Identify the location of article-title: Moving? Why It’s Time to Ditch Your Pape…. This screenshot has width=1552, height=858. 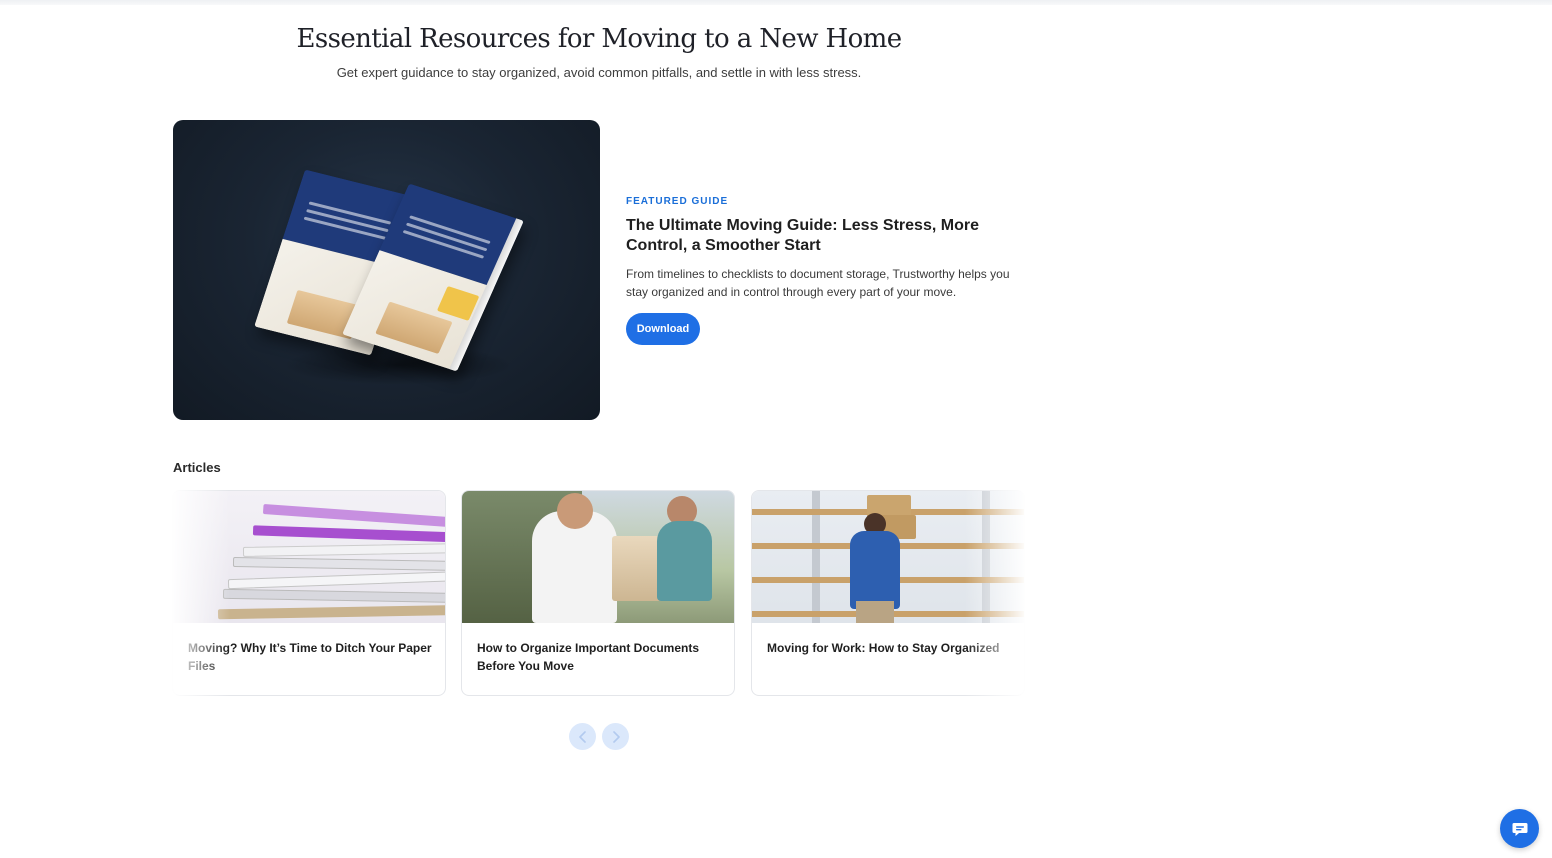
(310, 657).